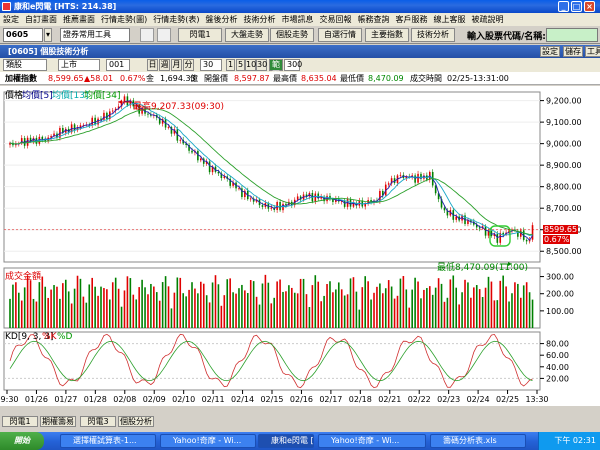 This screenshot has height=450, width=600. I want to click on time-value: 02/25-13:31:00, so click(478, 78).